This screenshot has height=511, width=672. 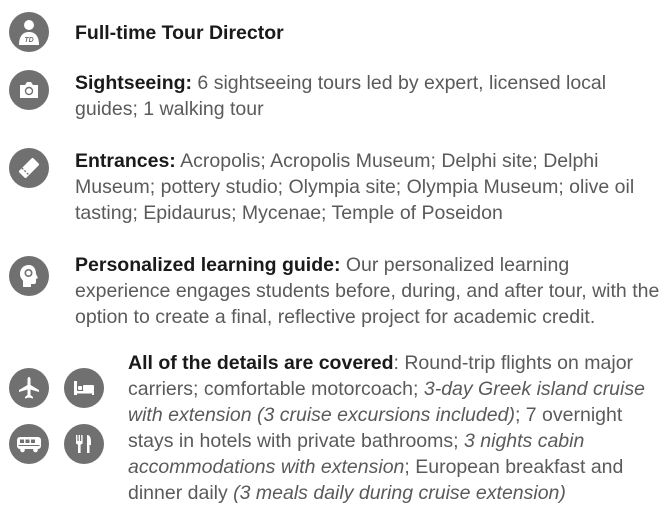 What do you see at coordinates (125, 161) in the screenshot?
I see `inclusion-label: Entrances:` at bounding box center [125, 161].